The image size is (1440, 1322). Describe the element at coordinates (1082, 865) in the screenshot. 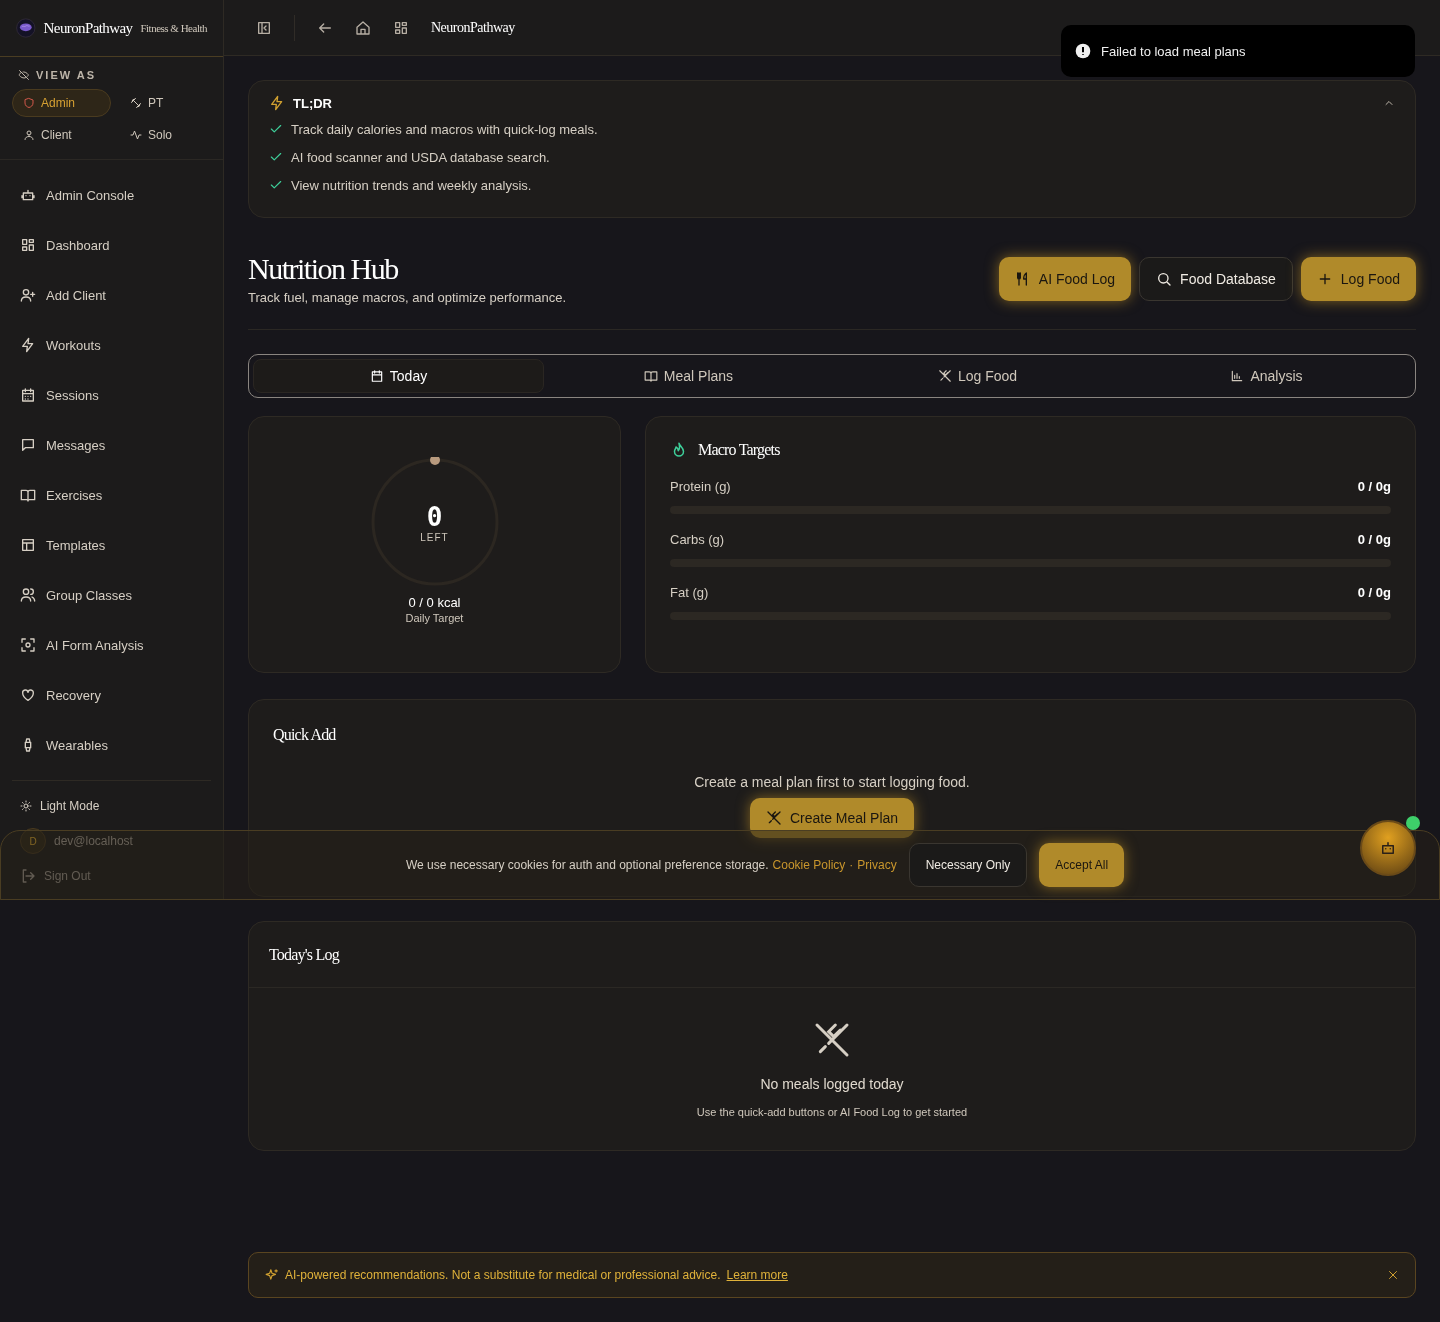

I see `cookie-button: Accept All` at that location.